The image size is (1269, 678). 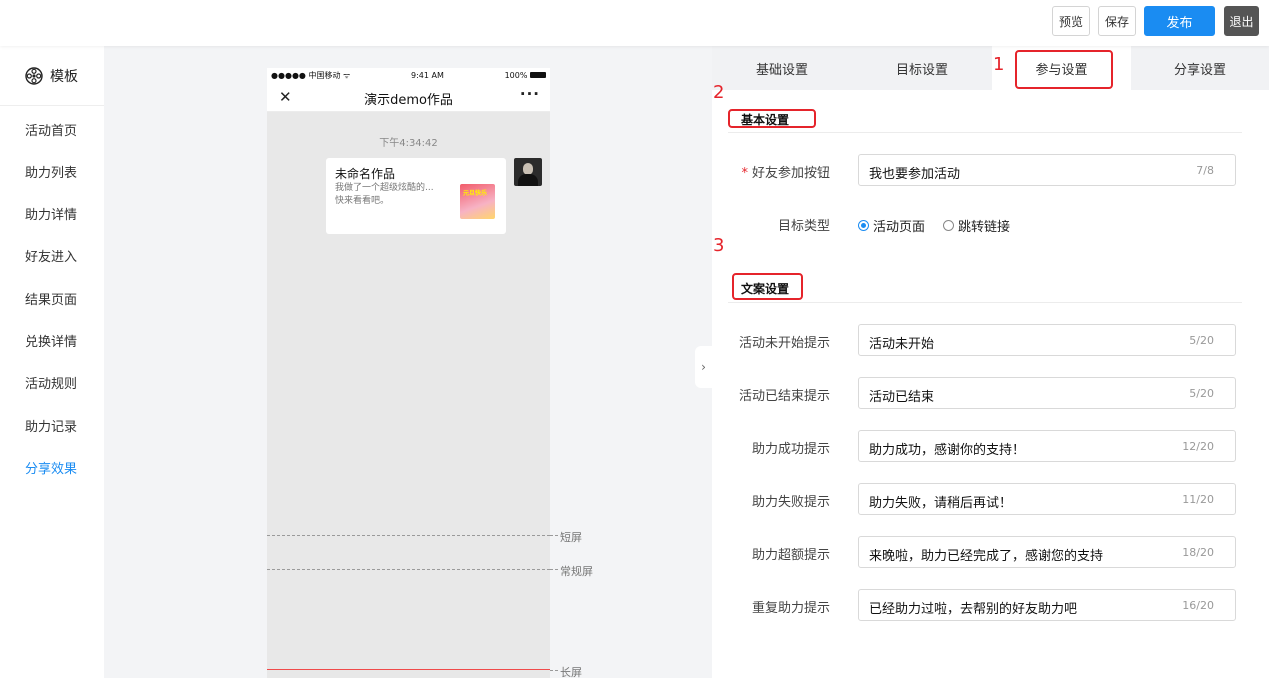 What do you see at coordinates (1198, 446) in the screenshot?
I see `char-count: 12/20` at bounding box center [1198, 446].